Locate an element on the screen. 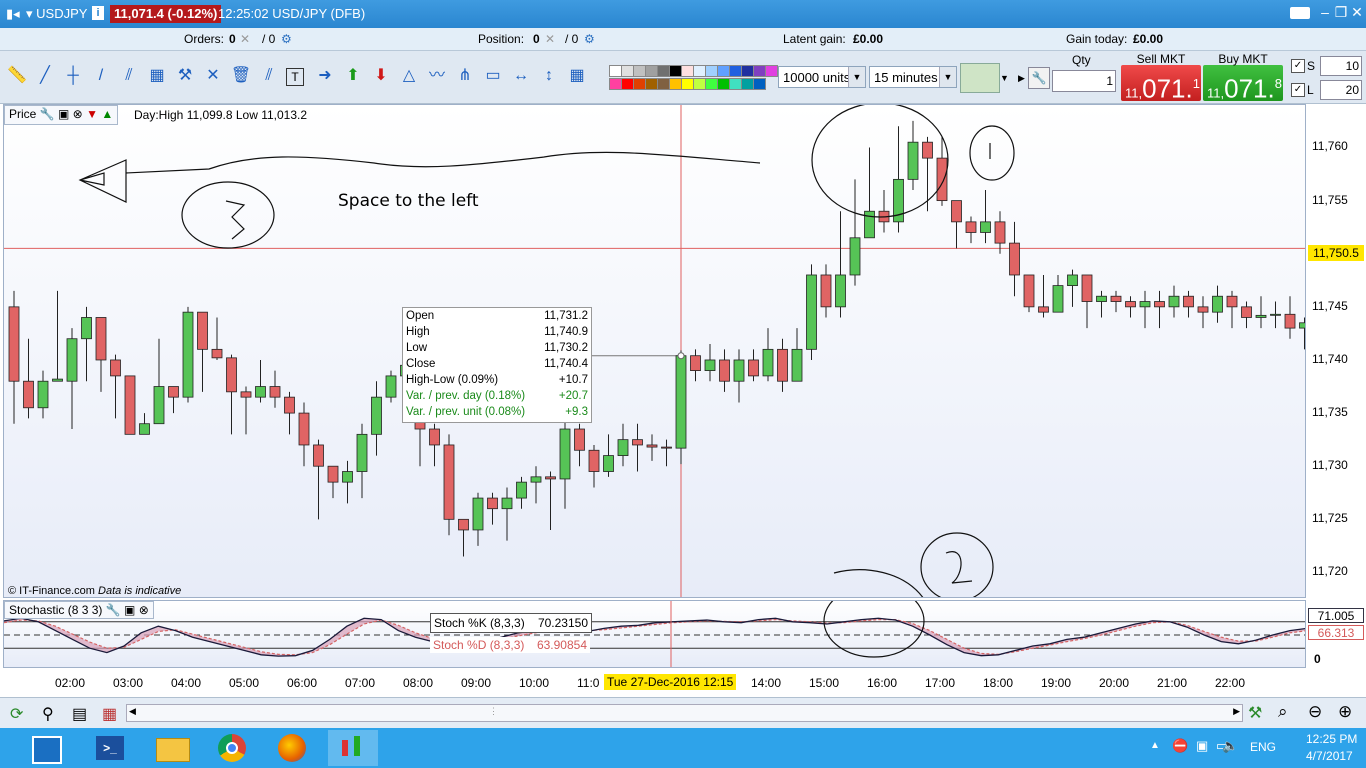  position-settings-icon: ⚙ is located at coordinates (589, 39).